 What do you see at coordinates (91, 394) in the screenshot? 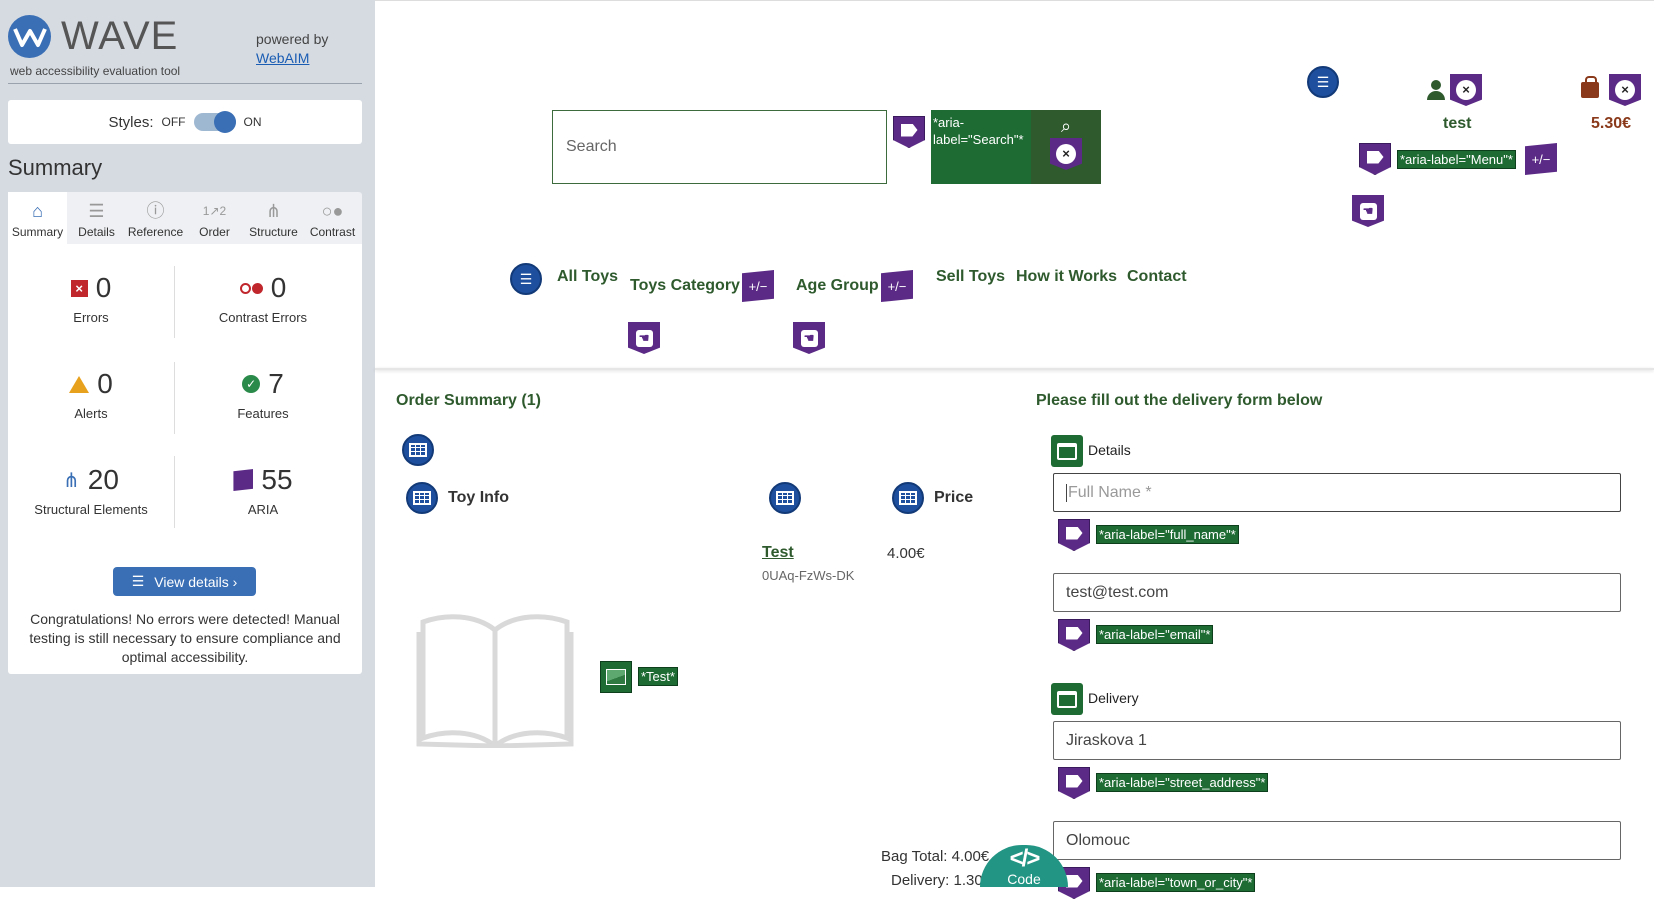
I see `stat-alerts: 0 Alerts` at bounding box center [91, 394].